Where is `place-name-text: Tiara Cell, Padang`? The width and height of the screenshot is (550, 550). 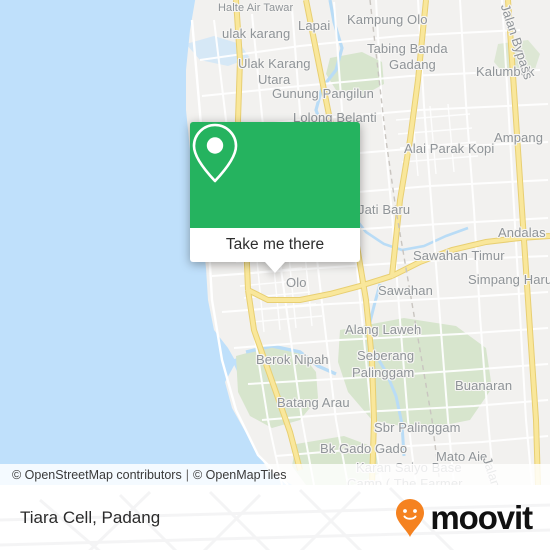
place-name-text: Tiara Cell, Padang is located at coordinates (90, 517).